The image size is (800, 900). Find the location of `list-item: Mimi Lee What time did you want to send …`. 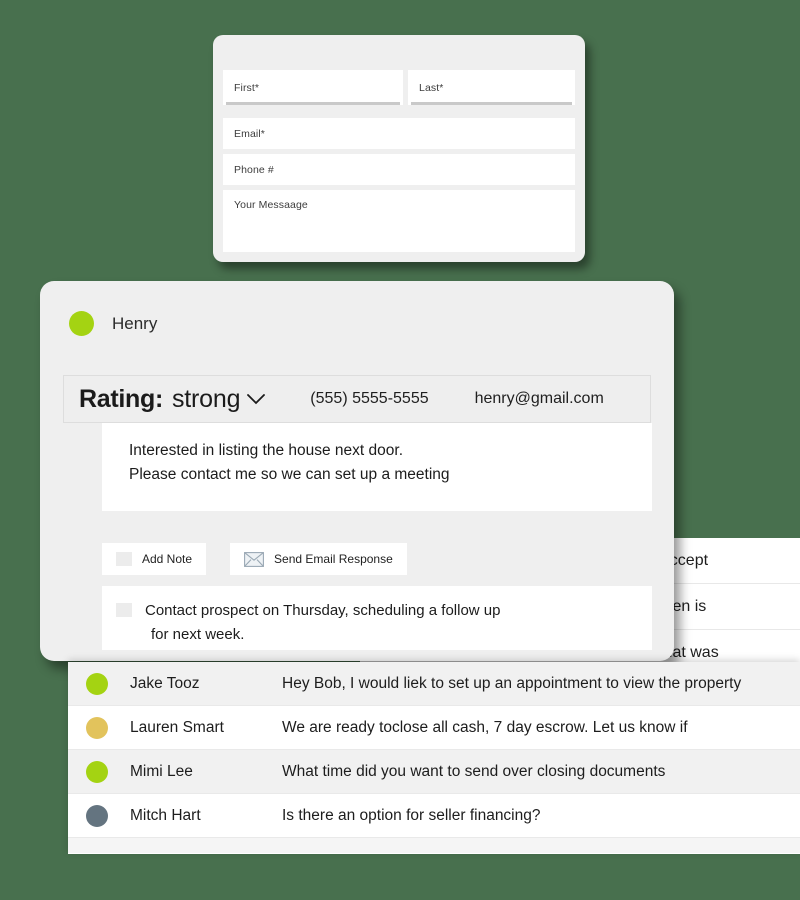

list-item: Mimi Lee What time did you want to send … is located at coordinates (434, 772).